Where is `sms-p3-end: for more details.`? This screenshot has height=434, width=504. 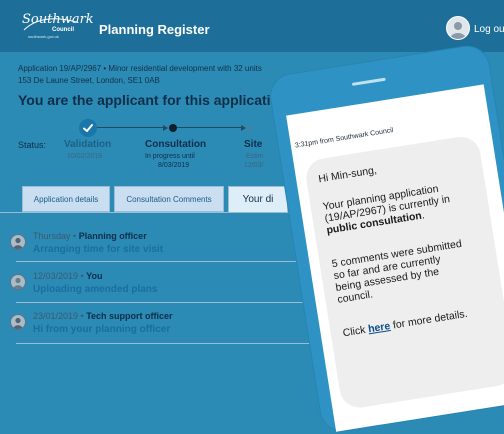
sms-p3-end: for more details. is located at coordinates (429, 319).